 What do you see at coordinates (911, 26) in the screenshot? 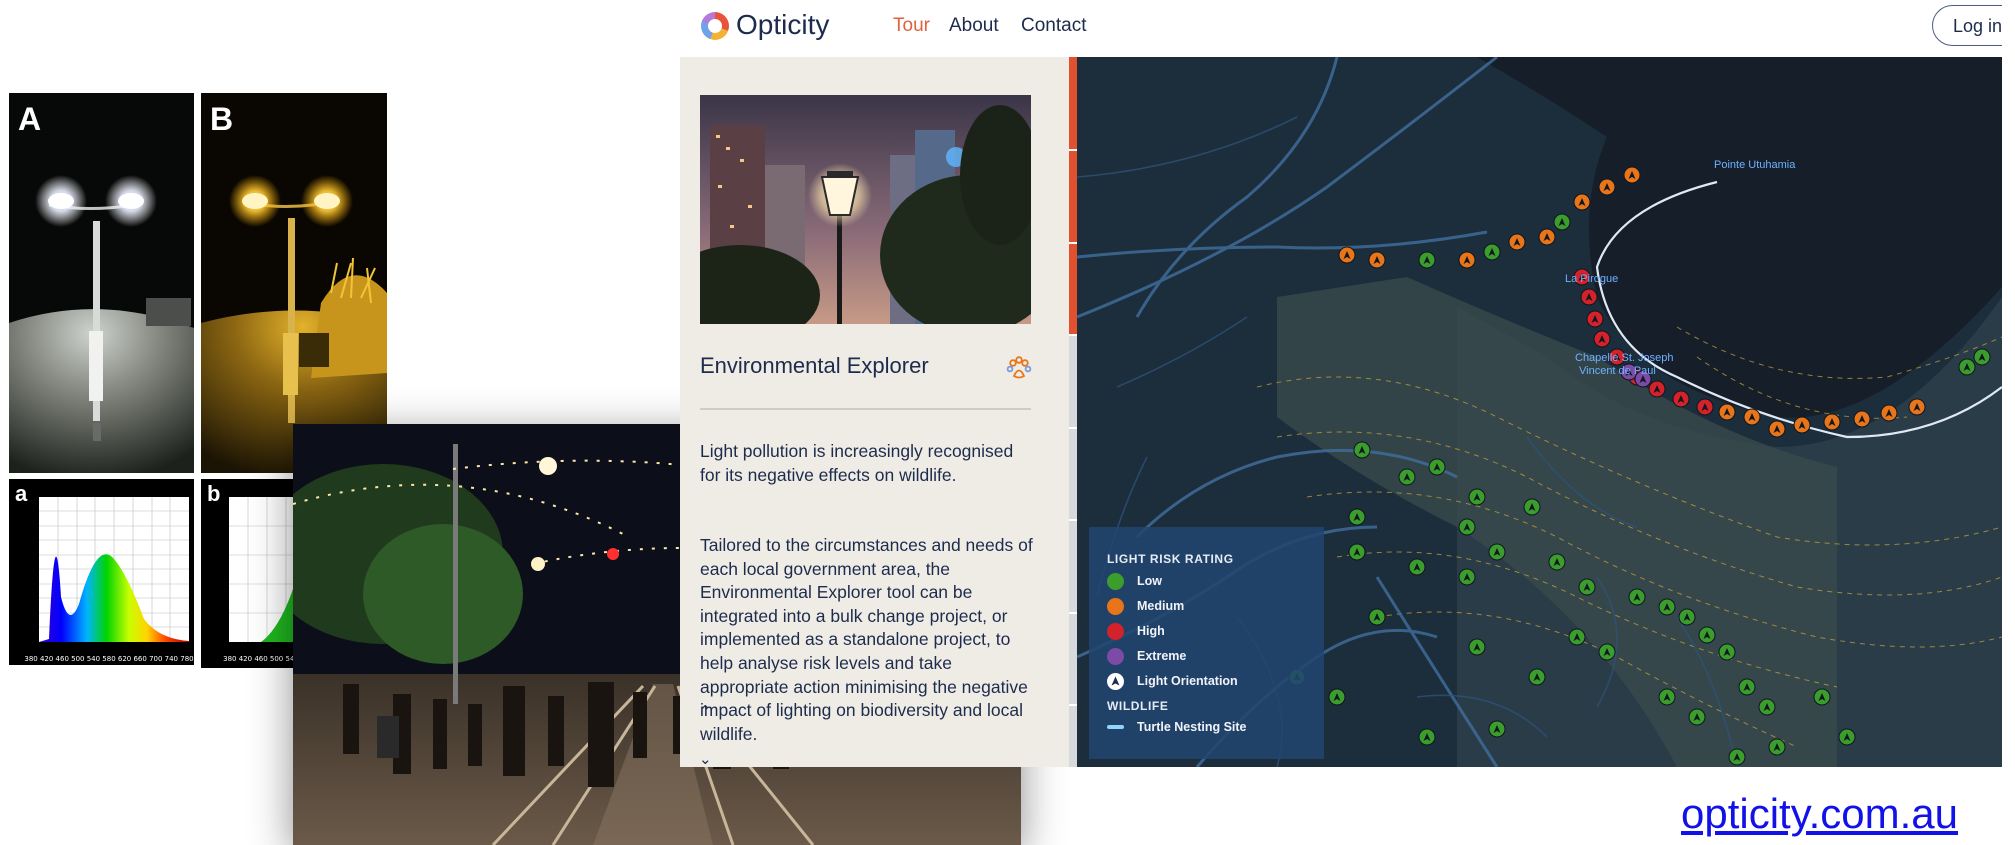
I see `nav-tour: Tour` at bounding box center [911, 26].